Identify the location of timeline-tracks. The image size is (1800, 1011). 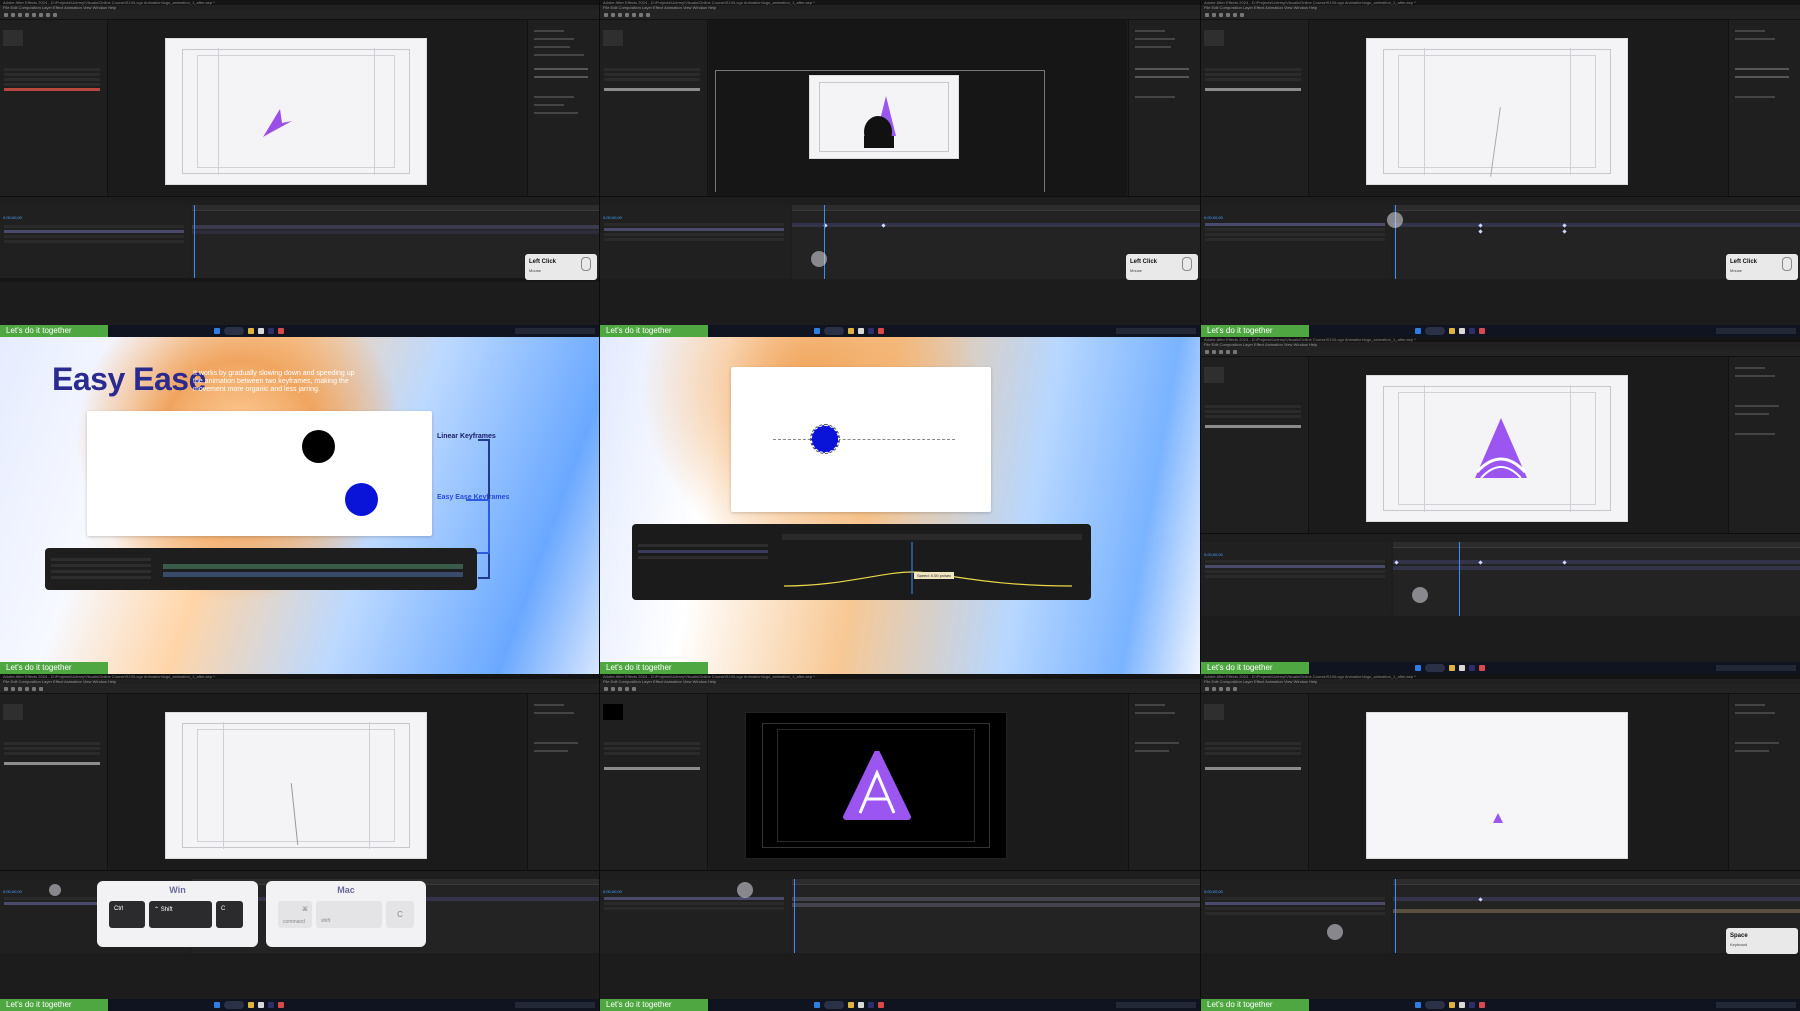
(996, 916).